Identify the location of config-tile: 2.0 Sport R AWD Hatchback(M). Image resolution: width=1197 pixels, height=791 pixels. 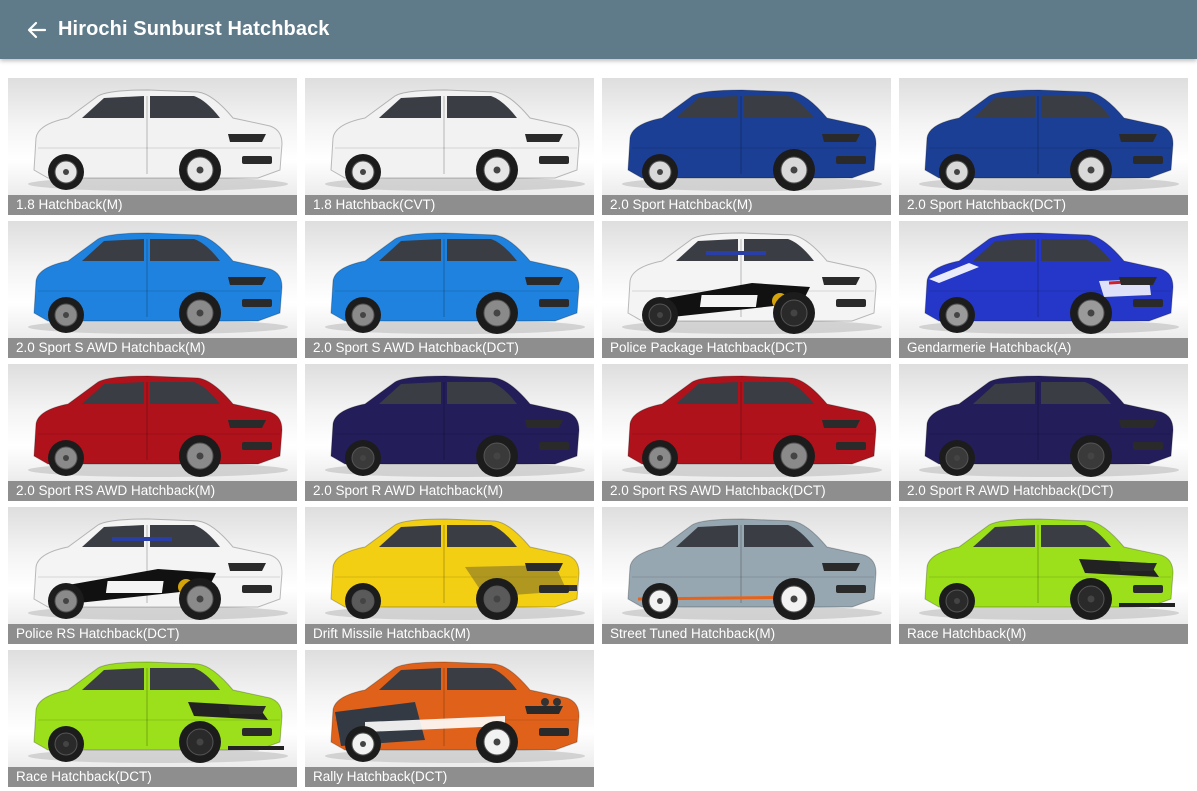
(449, 432).